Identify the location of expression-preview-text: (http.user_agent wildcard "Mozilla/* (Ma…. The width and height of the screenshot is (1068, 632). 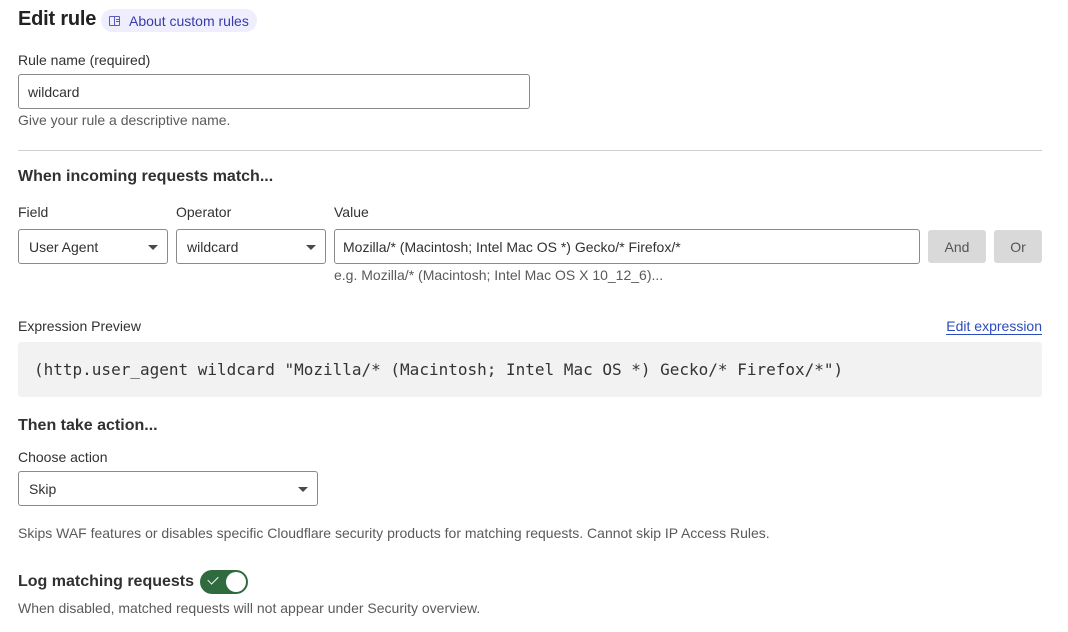
(439, 369).